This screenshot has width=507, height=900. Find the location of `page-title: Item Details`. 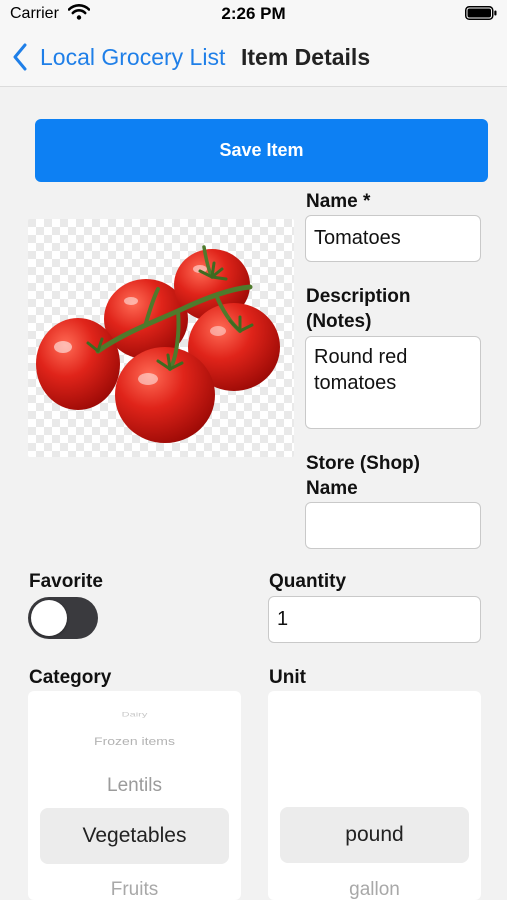

page-title: Item Details is located at coordinates (306, 57).